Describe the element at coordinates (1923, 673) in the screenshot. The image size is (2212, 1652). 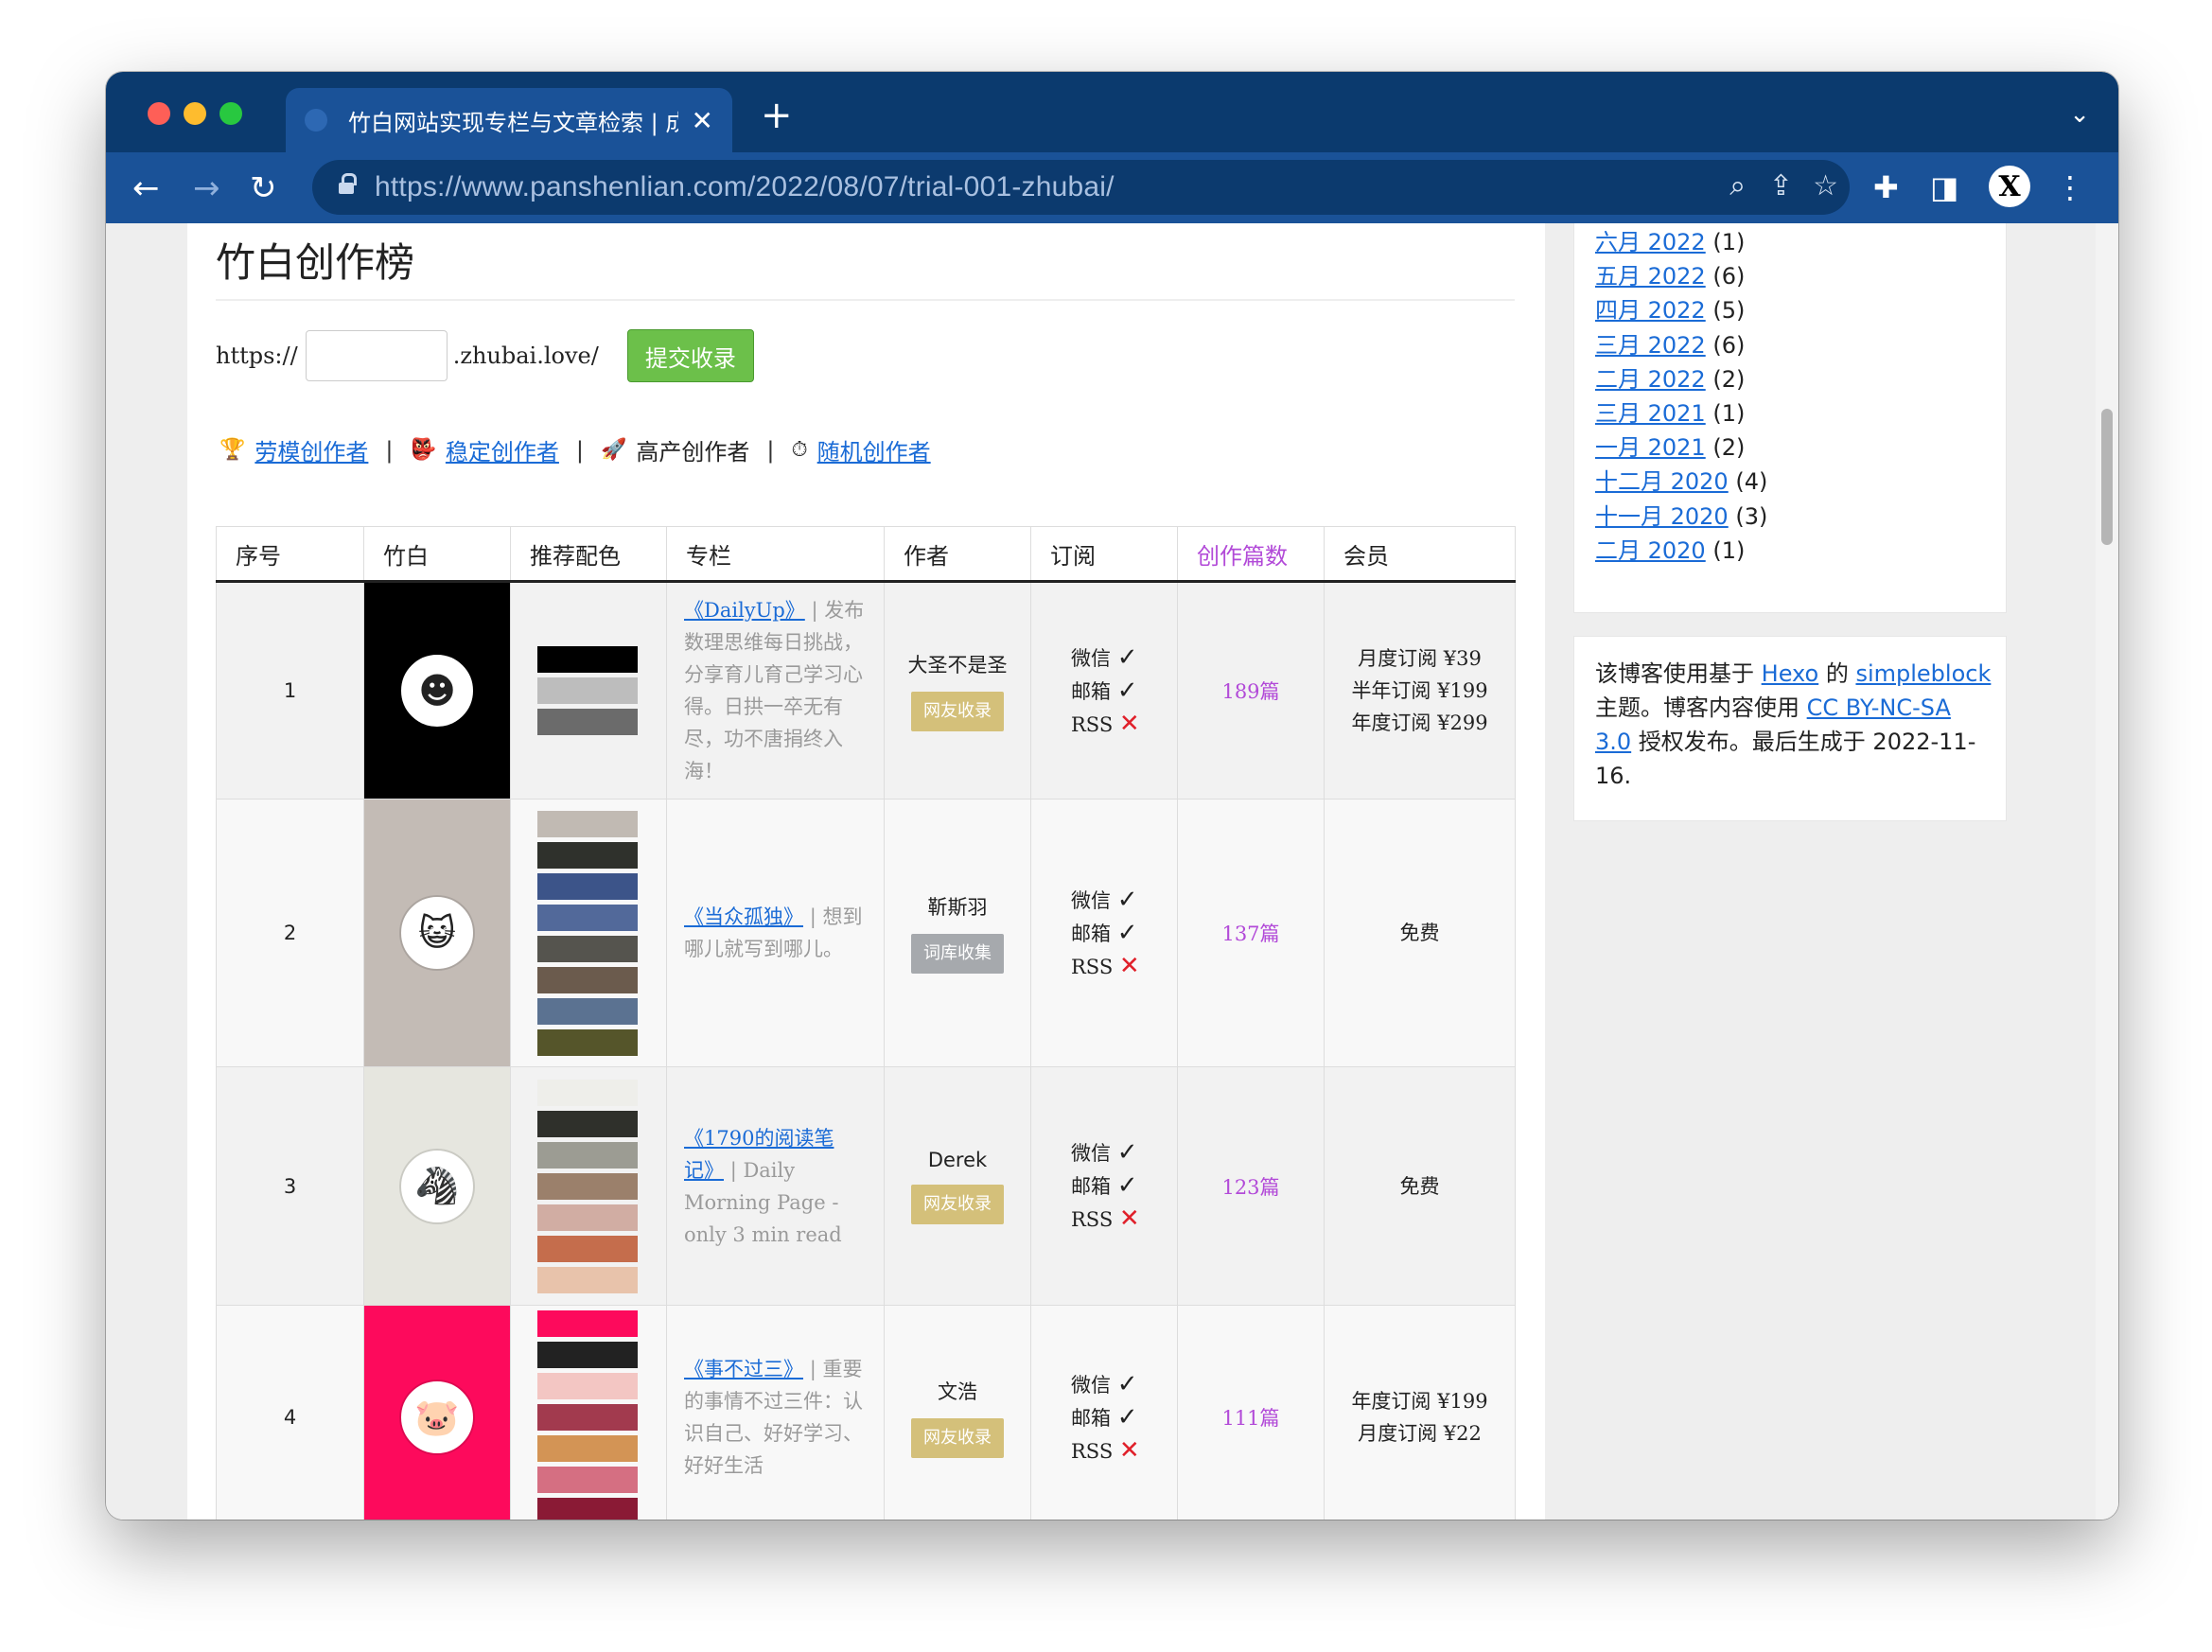
I see `theme-link: simpleblock` at that location.